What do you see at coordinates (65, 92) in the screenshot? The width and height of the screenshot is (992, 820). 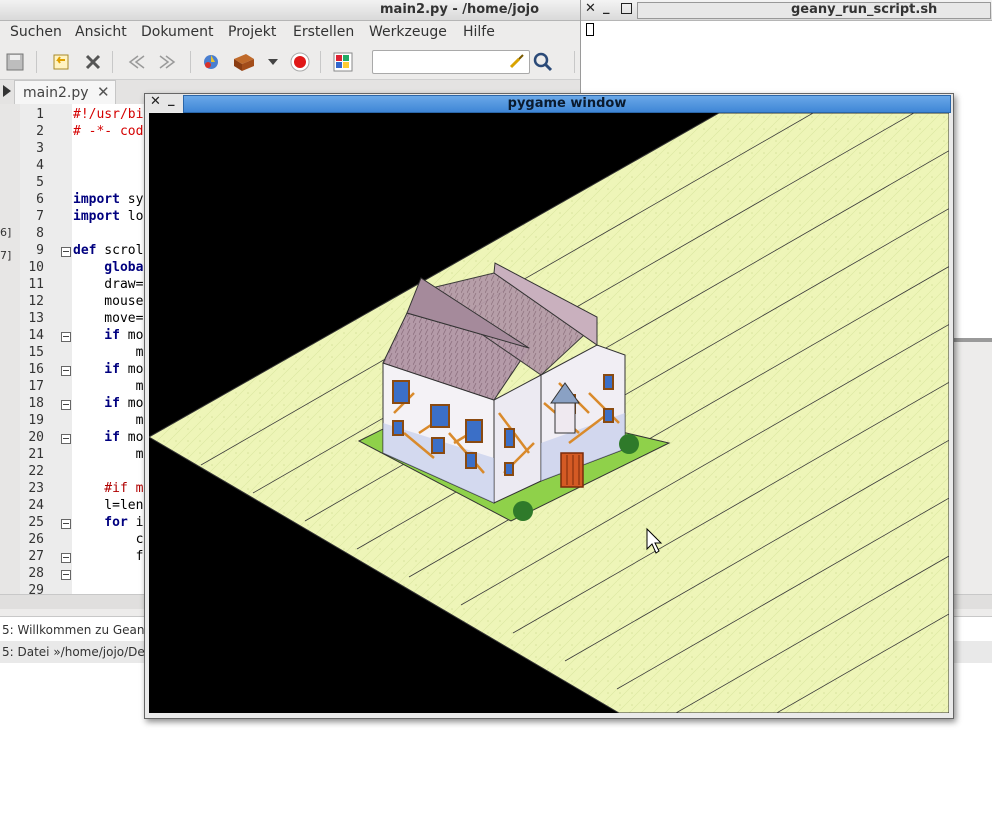 I see `tab-main2: main2.py ✕` at bounding box center [65, 92].